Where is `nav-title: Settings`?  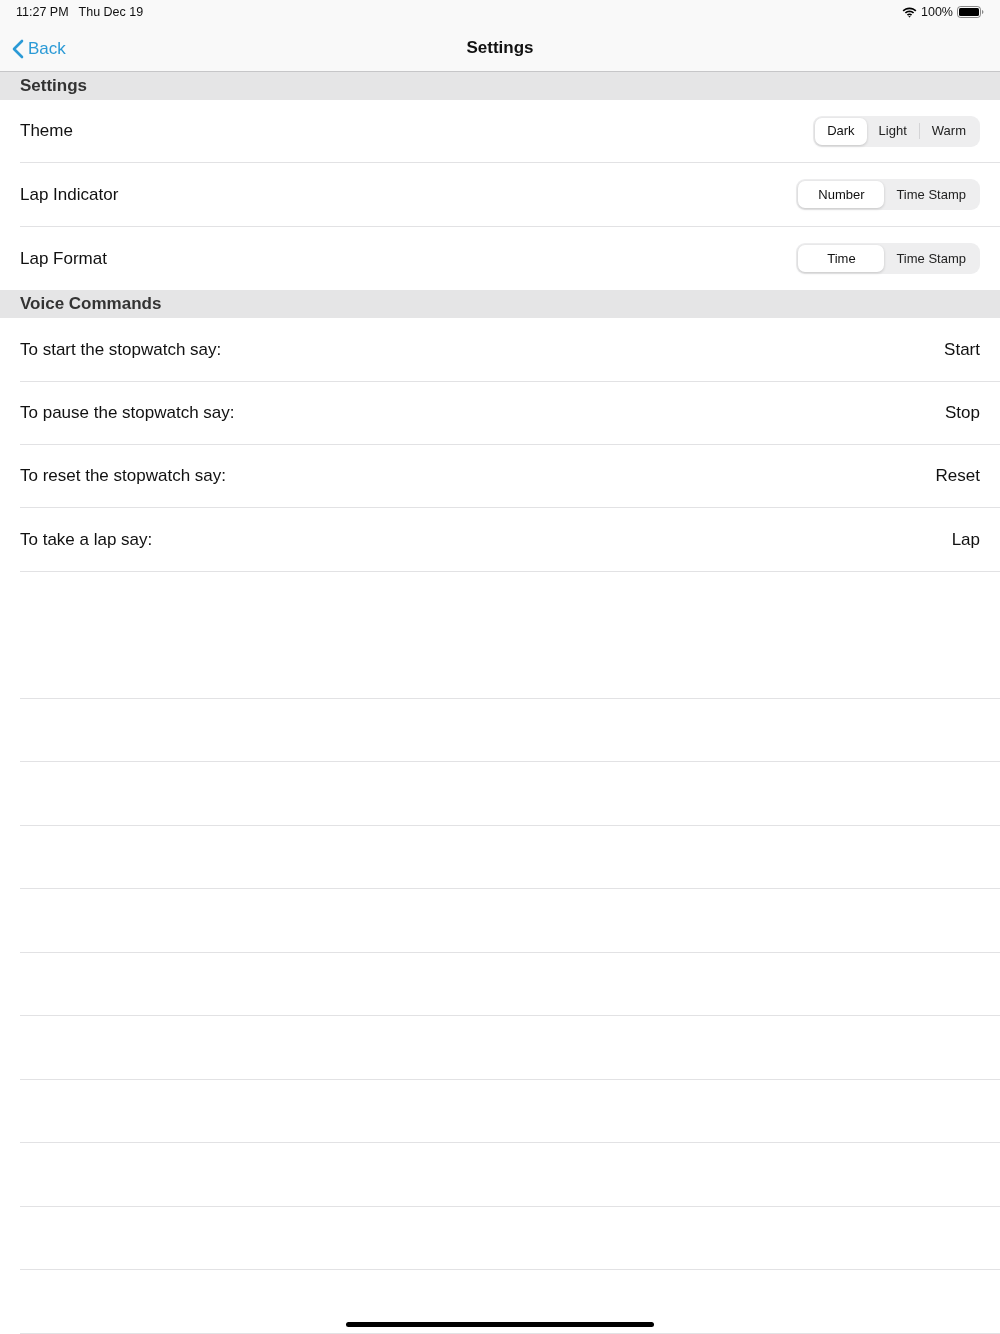
nav-title: Settings is located at coordinates (500, 47).